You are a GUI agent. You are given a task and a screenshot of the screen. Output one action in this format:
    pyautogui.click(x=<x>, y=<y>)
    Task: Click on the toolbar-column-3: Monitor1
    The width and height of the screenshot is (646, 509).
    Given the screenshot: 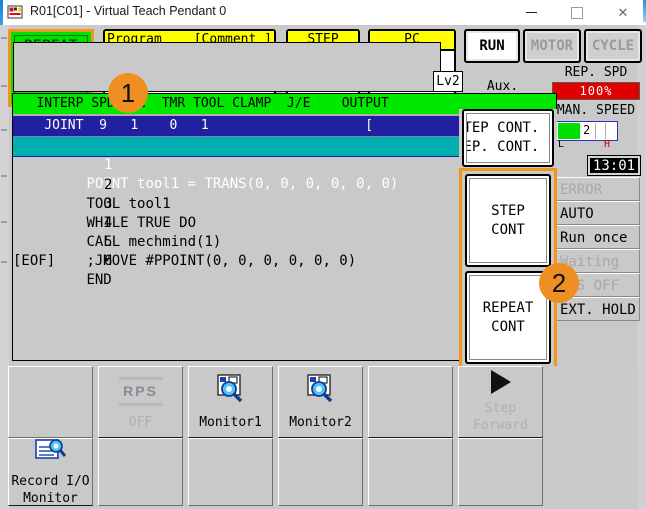 What is the action you would take?
    pyautogui.click(x=230, y=436)
    